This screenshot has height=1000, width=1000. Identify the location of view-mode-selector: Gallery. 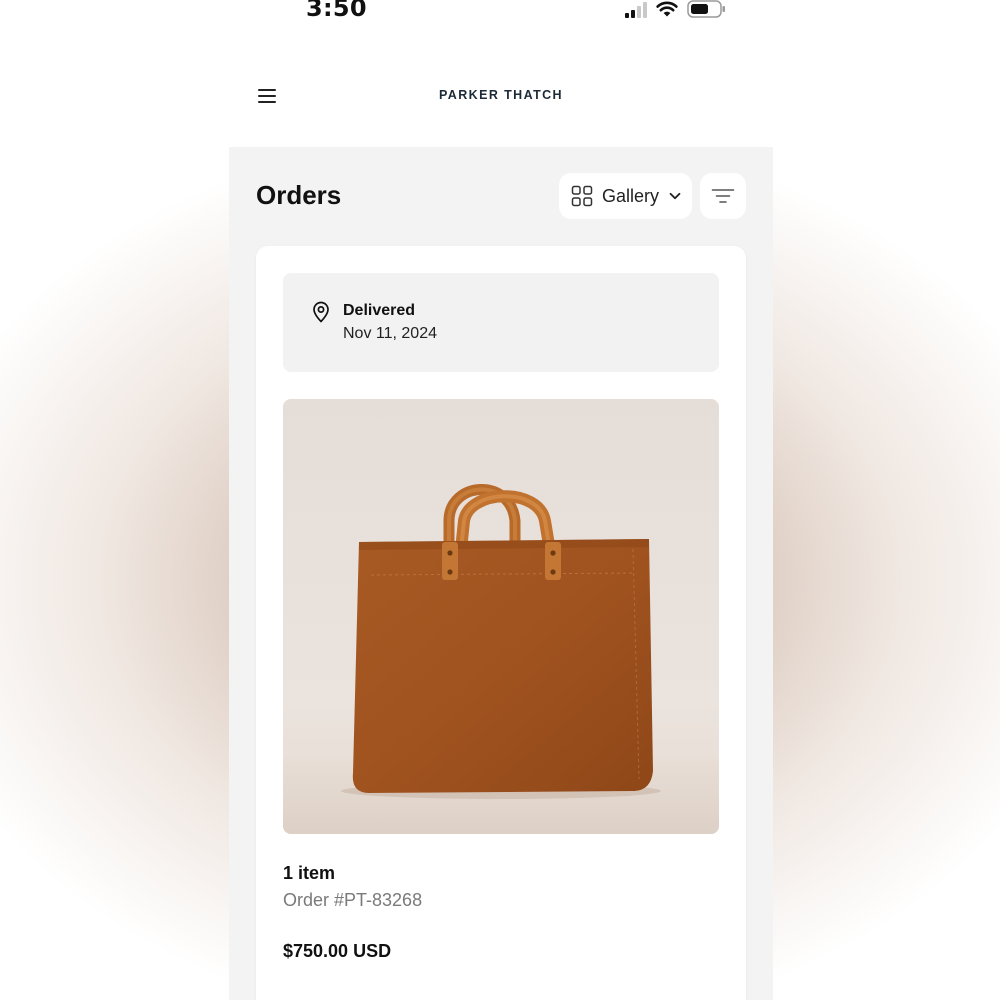
(625, 196).